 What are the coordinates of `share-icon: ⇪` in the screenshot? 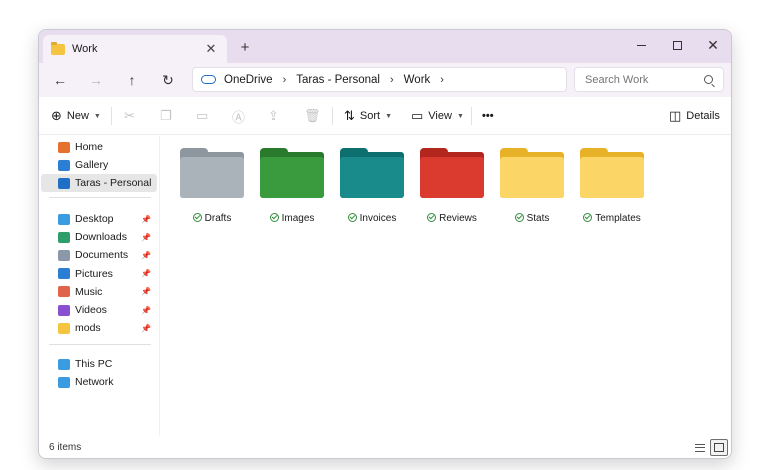 It's located at (273, 115).